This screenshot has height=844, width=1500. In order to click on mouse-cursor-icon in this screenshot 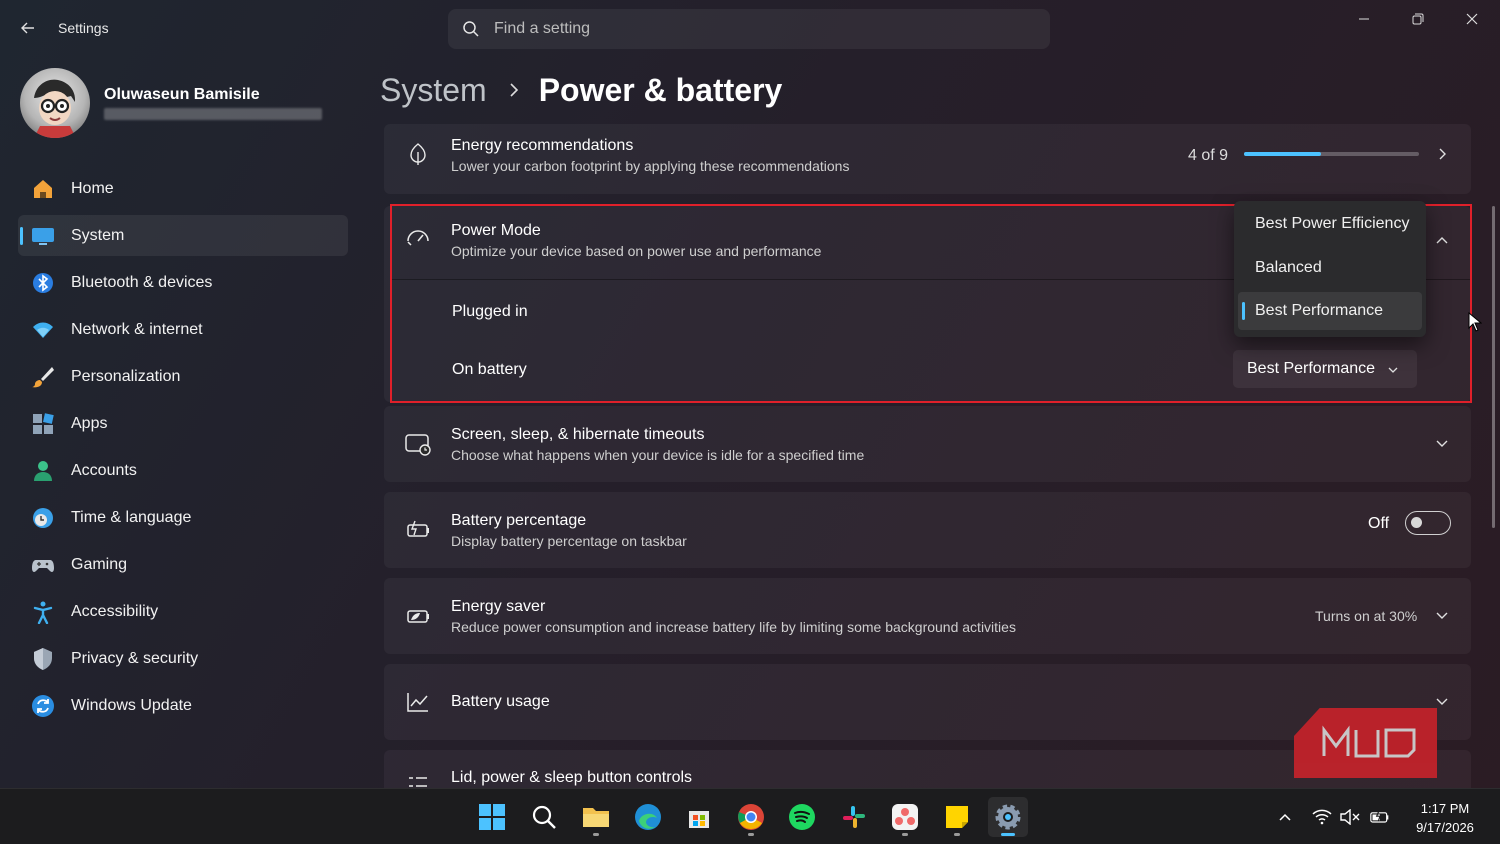, I will do `click(1475, 322)`.